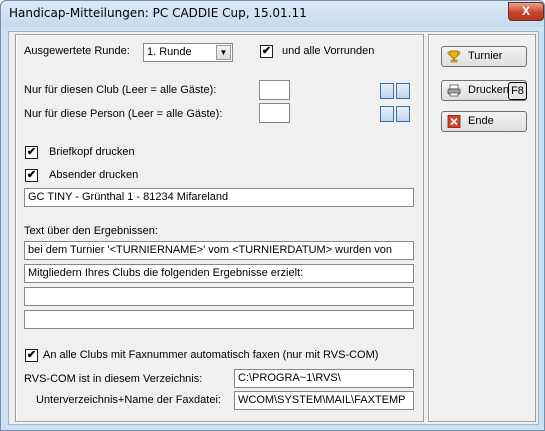 The image size is (545, 431). Describe the element at coordinates (94, 175) in the screenshot. I see `absender-label: Absender drucken` at that location.